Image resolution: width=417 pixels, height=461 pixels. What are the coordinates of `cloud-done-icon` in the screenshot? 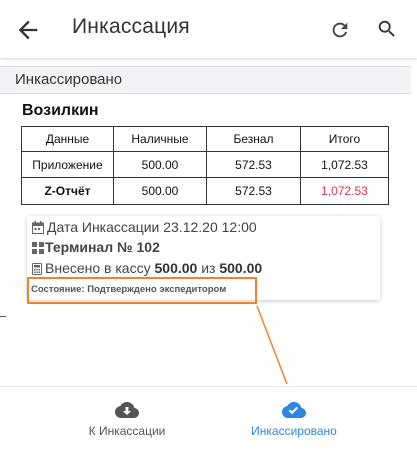 It's located at (294, 410).